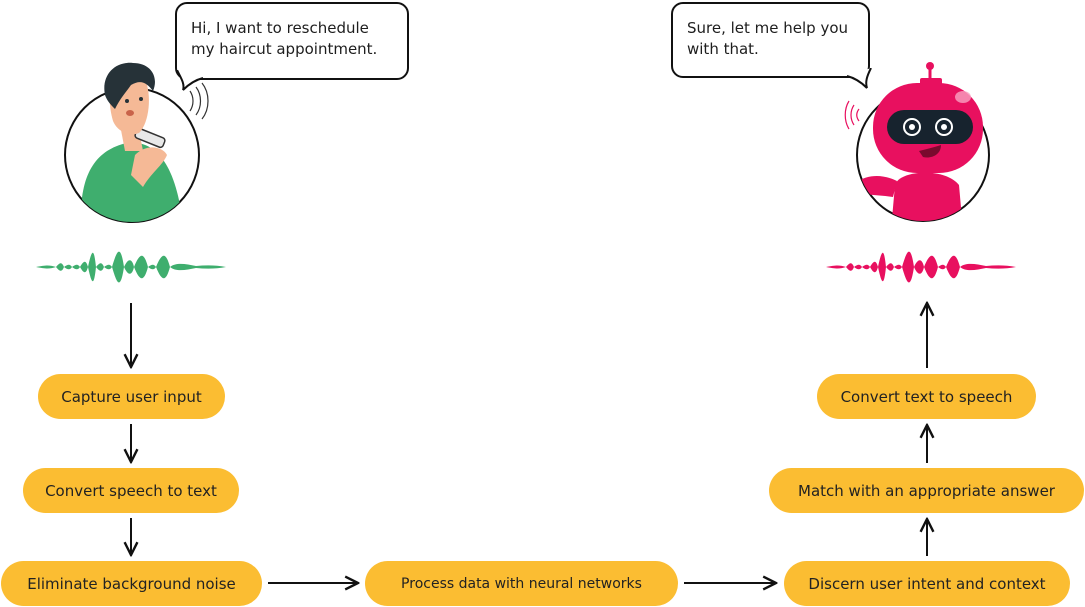  Describe the element at coordinates (926, 490) in the screenshot. I see `step-match-answer: Match with an appropriate answer` at that location.